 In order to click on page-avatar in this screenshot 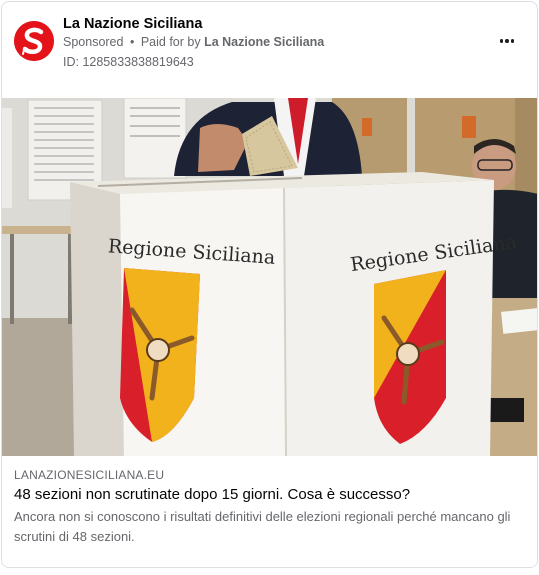, I will do `click(34, 41)`.